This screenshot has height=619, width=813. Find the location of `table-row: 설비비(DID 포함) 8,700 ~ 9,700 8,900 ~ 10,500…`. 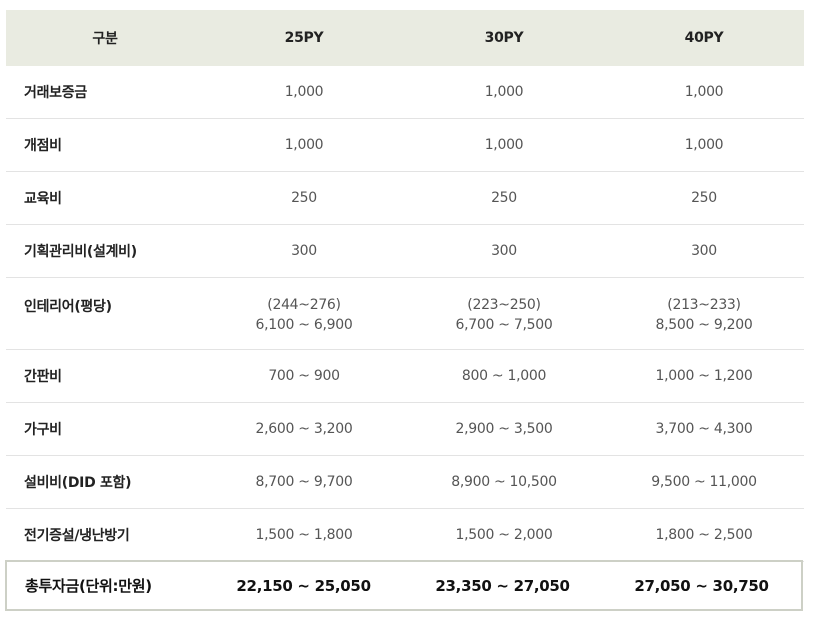

table-row: 설비비(DID 포함) 8,700 ~ 9,700 8,900 ~ 10,500… is located at coordinates (405, 482).